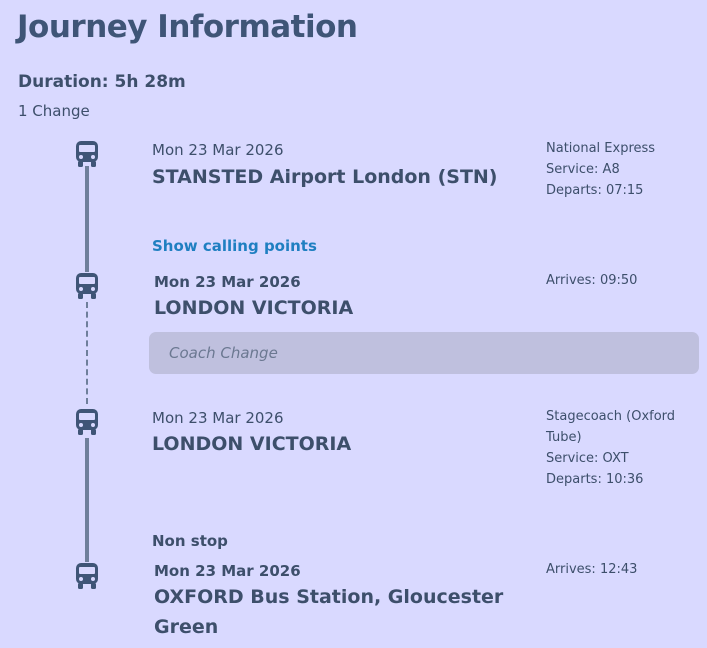 The height and width of the screenshot is (648, 707). What do you see at coordinates (186, 627) in the screenshot?
I see `arrival-station-cont: Green` at bounding box center [186, 627].